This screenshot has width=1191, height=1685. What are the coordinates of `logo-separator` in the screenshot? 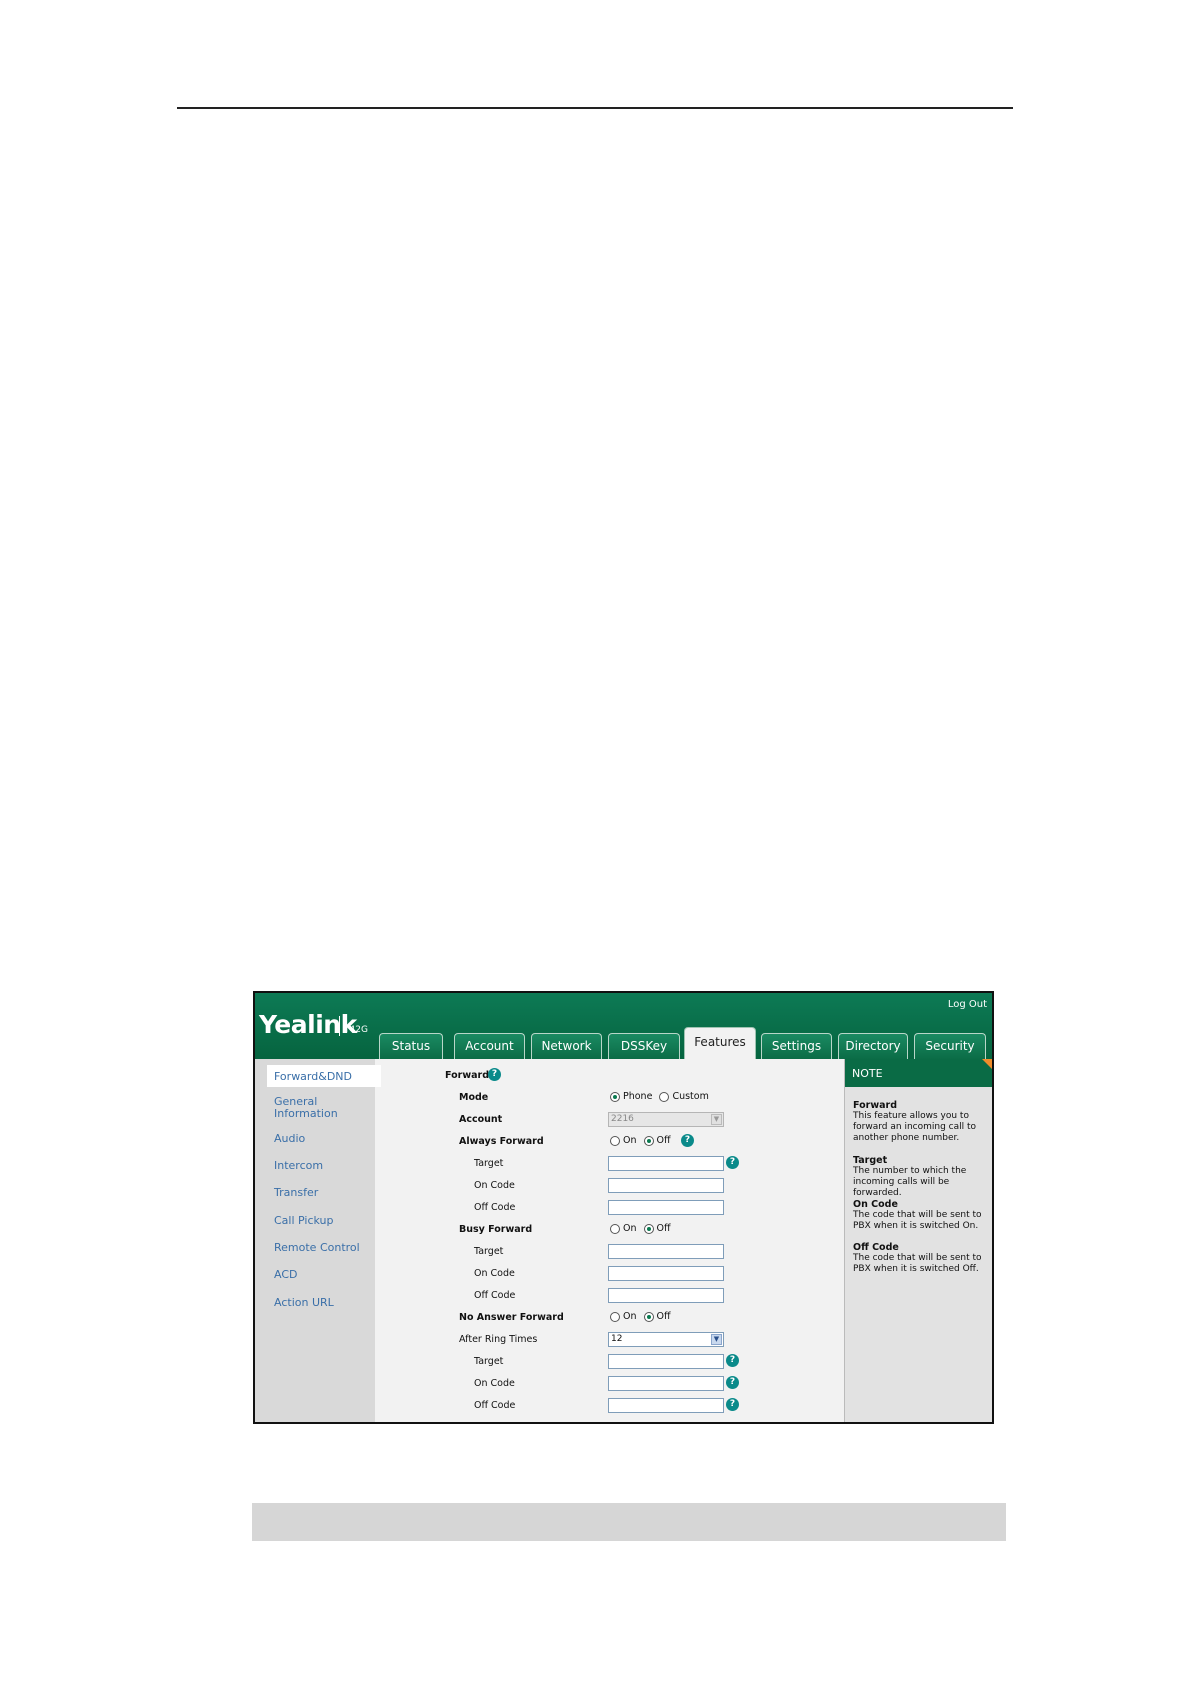 It's located at (339, 1026).